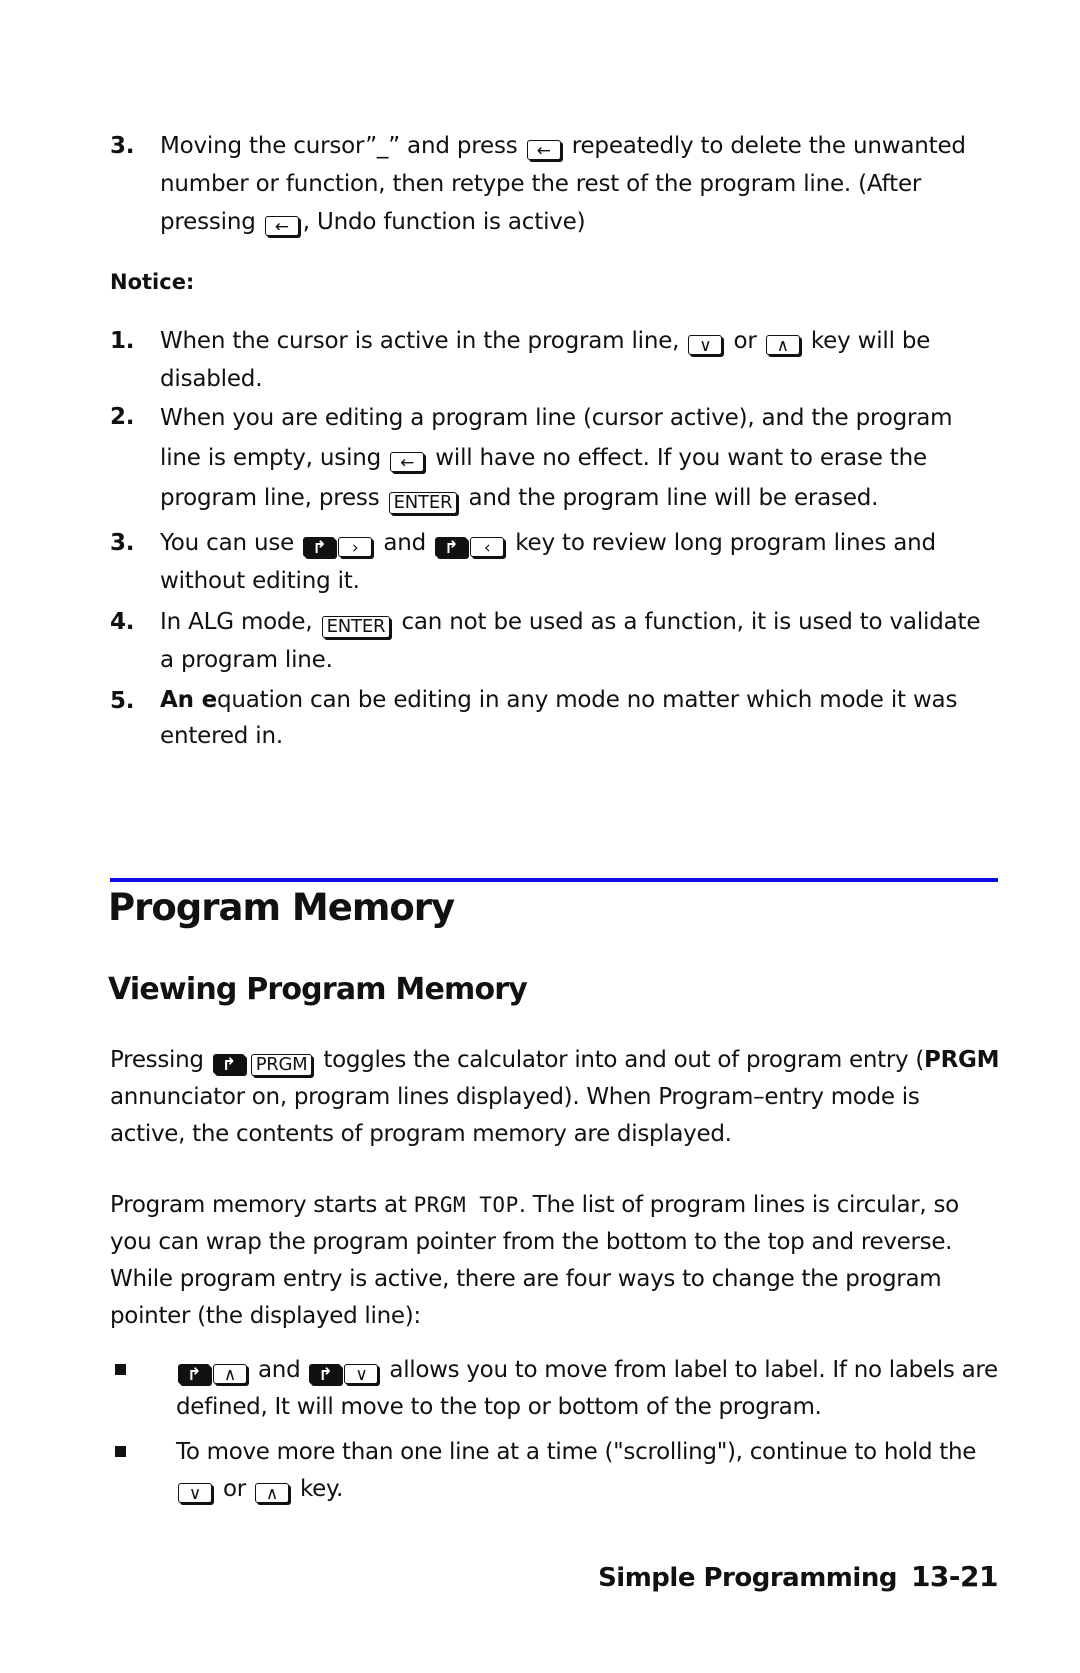 Image resolution: width=1080 pixels, height=1673 pixels. What do you see at coordinates (405, 543) in the screenshot?
I see `notice-text: and` at bounding box center [405, 543].